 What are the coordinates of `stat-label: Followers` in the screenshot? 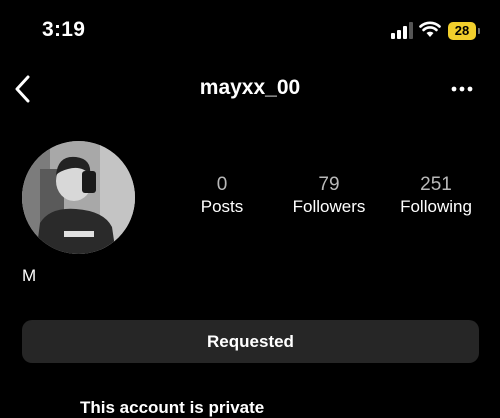 It's located at (329, 206).